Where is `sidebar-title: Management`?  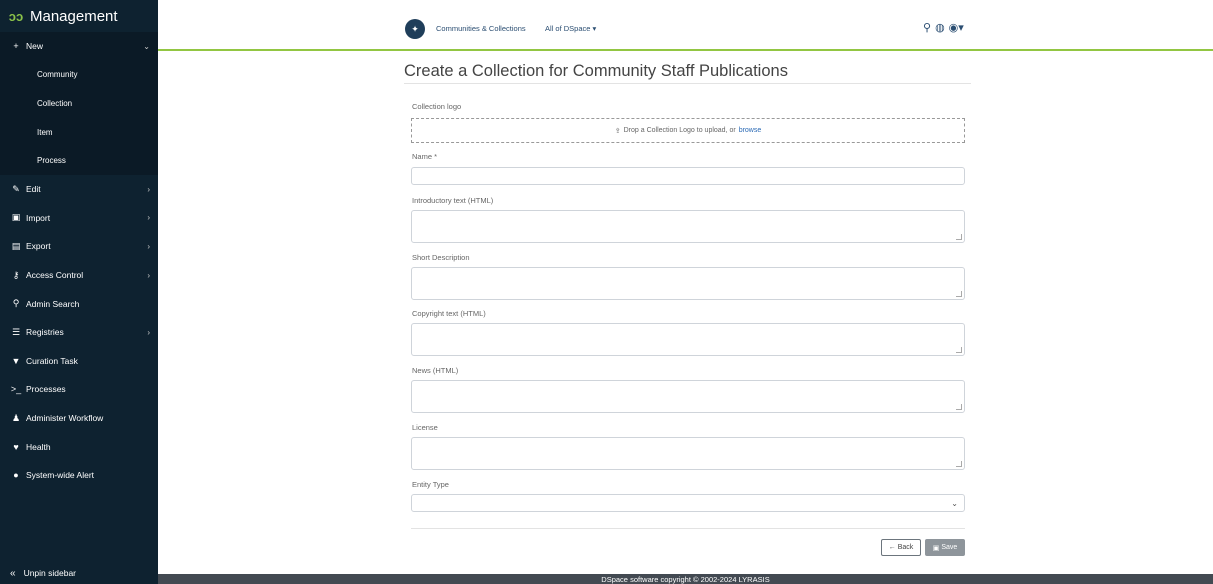 sidebar-title: Management is located at coordinates (74, 16).